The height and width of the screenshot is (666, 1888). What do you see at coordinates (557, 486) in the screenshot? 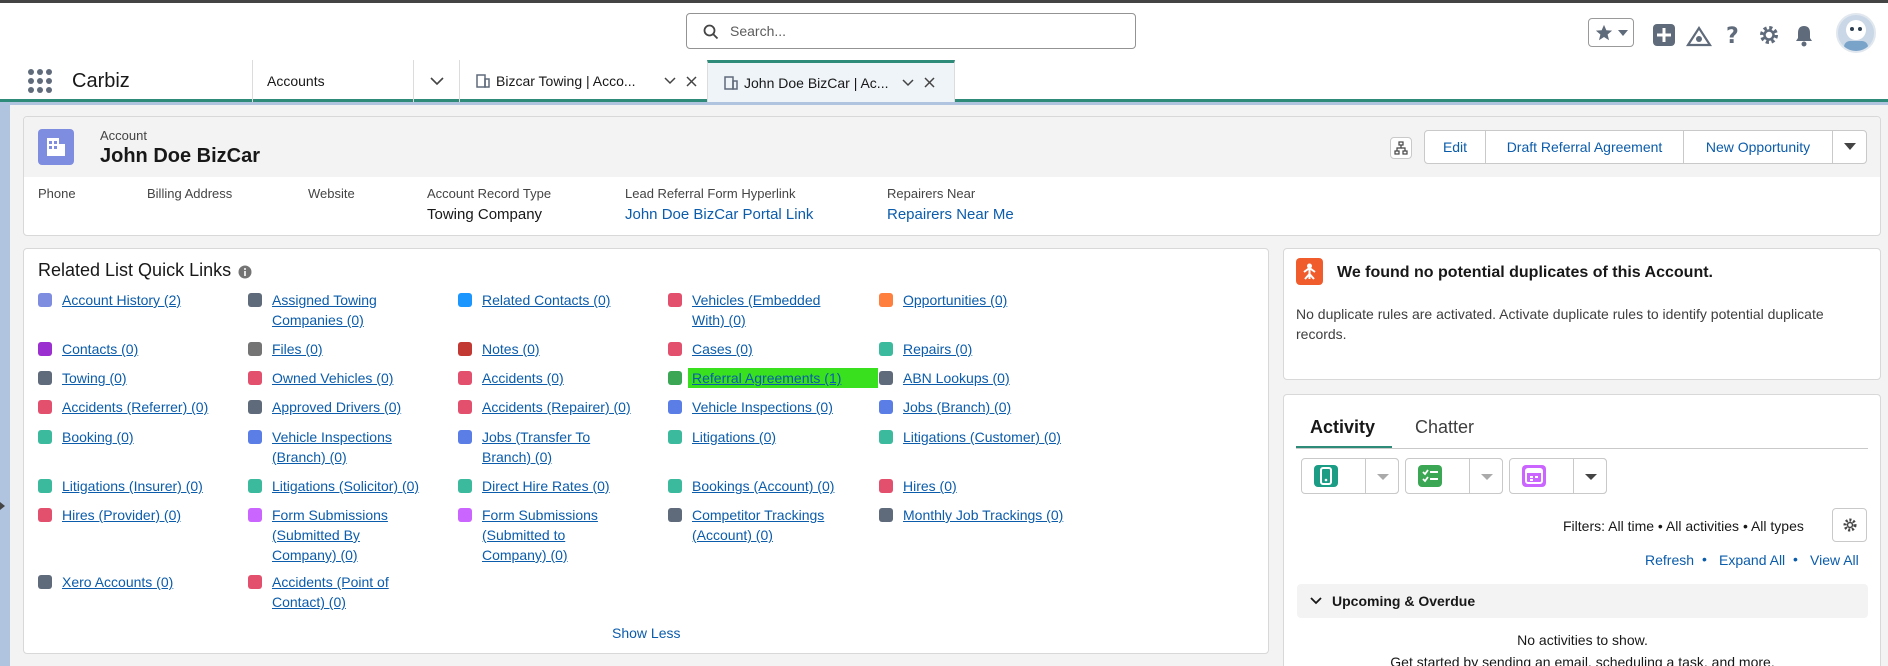
I see `related-list-link: Direct Hire Rates (0)` at bounding box center [557, 486].